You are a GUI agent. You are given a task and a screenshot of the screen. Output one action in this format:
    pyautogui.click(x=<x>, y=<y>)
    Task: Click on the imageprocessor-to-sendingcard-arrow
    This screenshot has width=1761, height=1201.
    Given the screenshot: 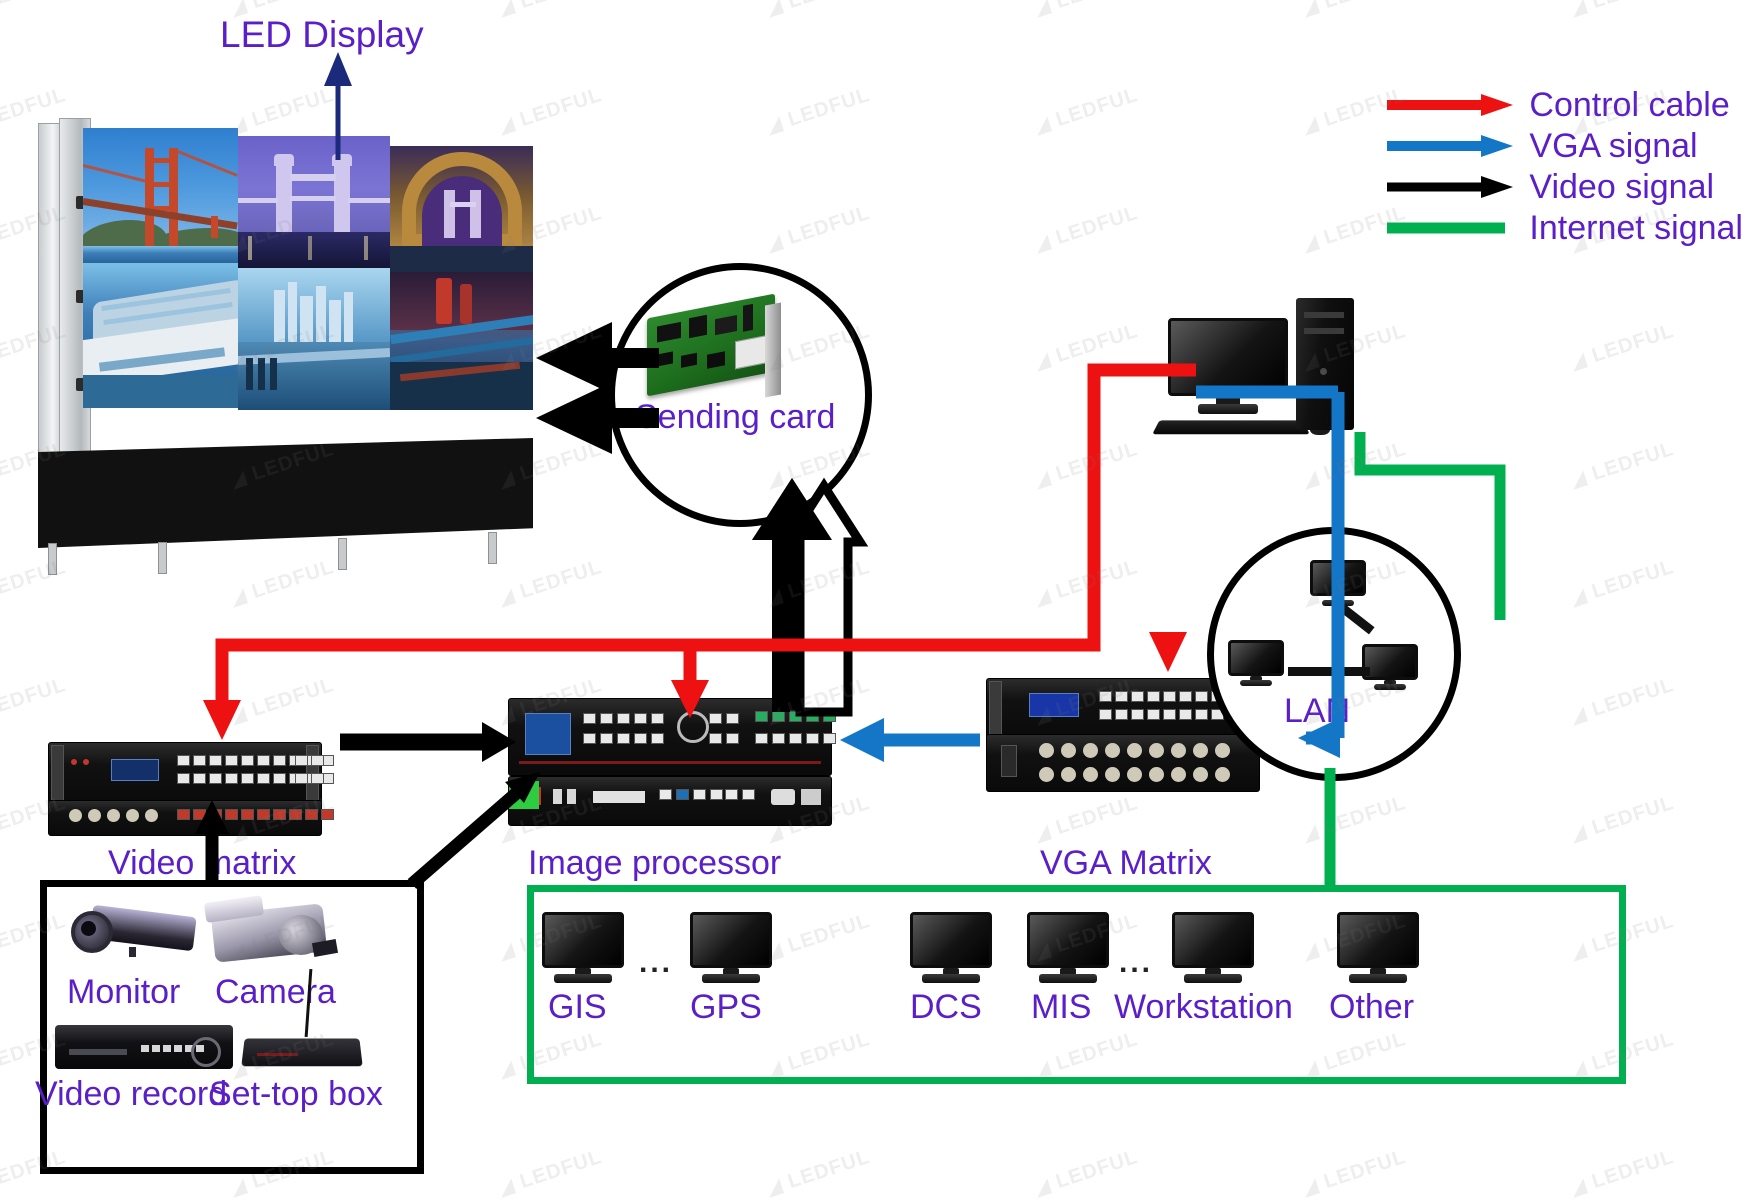 What is the action you would take?
    pyautogui.click(x=810, y=597)
    